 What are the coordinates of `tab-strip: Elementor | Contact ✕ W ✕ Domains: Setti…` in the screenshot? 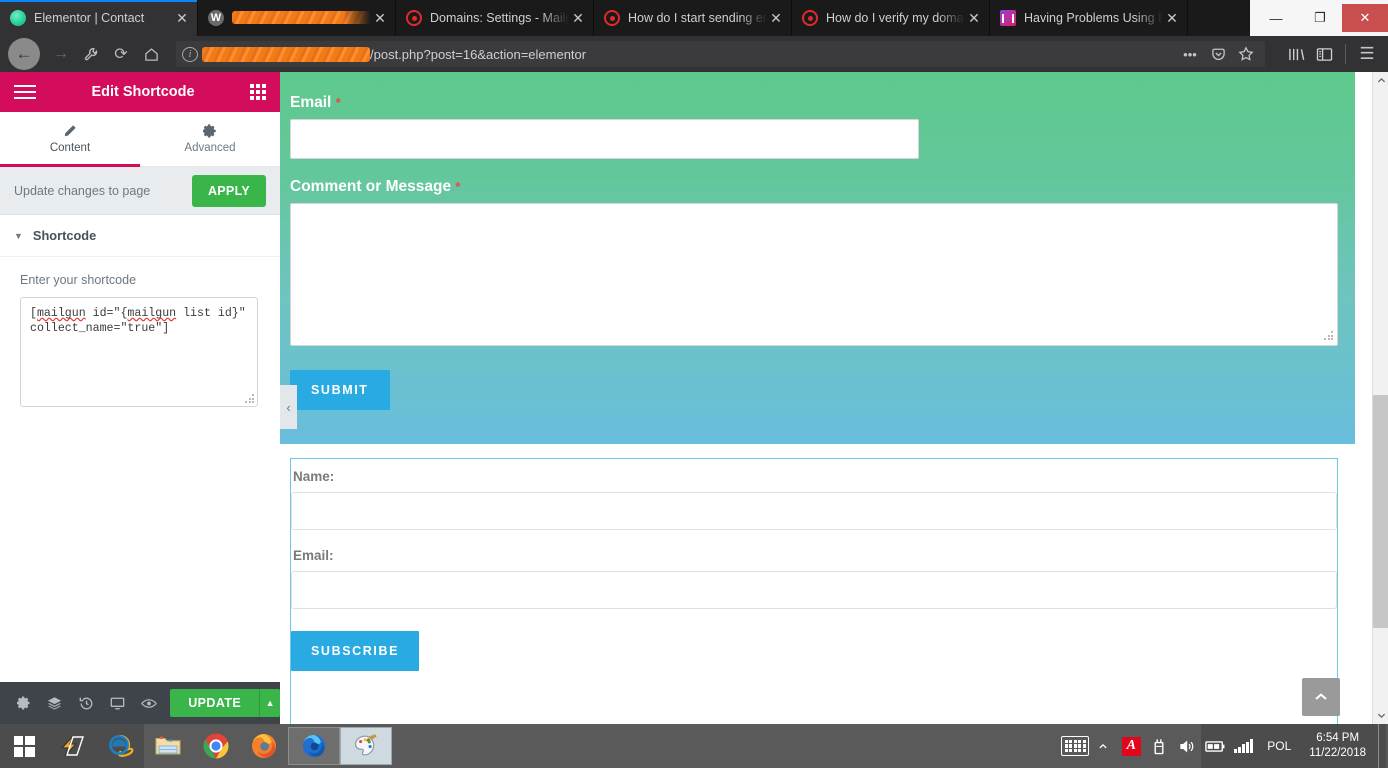 It's located at (625, 18).